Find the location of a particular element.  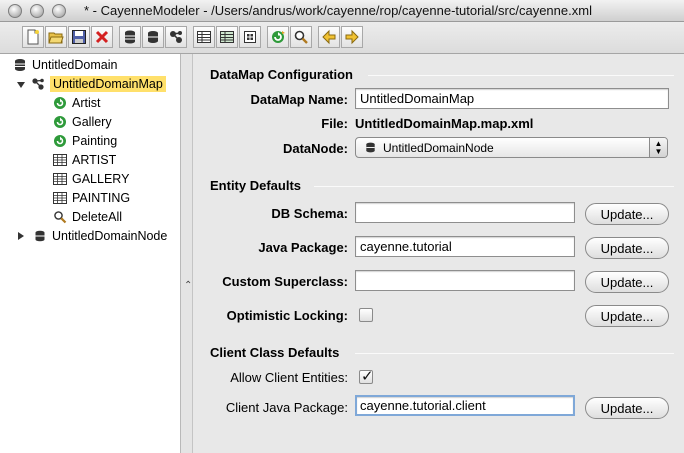

tree-node-dbentity: ARTIST is located at coordinates (84, 160).